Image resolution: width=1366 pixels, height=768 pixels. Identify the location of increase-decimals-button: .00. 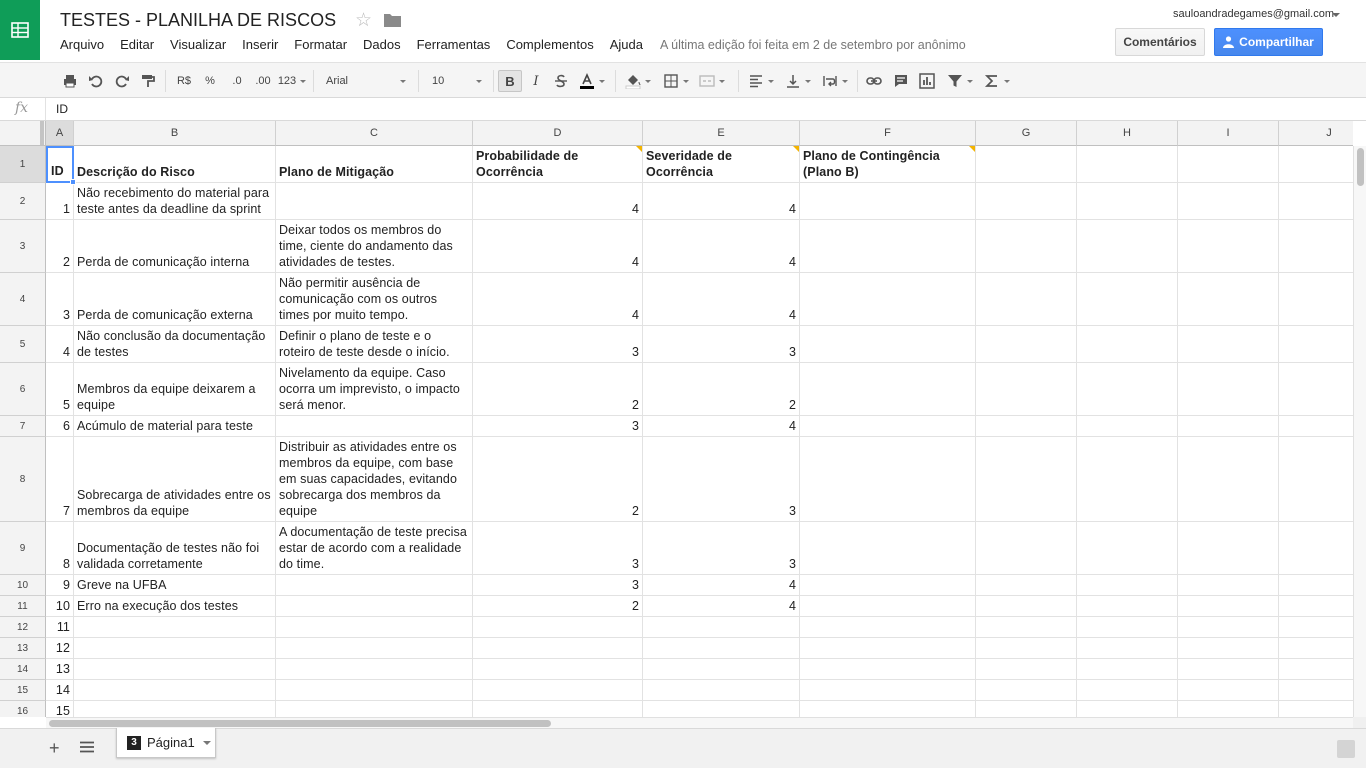
(263, 81).